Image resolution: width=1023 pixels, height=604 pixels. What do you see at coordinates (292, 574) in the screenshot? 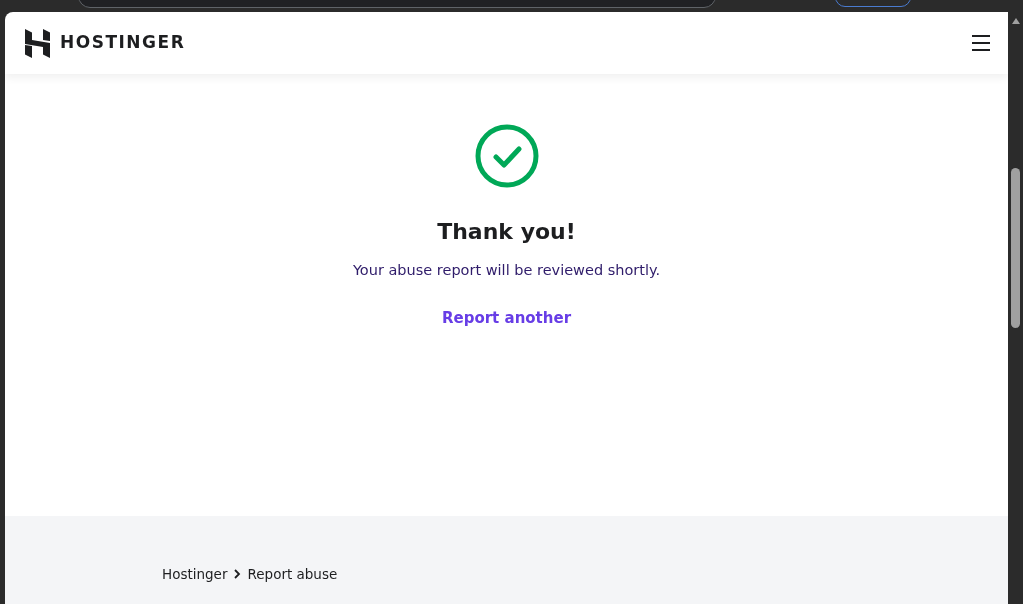
I see `breadcrumb-link: Report abuse` at bounding box center [292, 574].